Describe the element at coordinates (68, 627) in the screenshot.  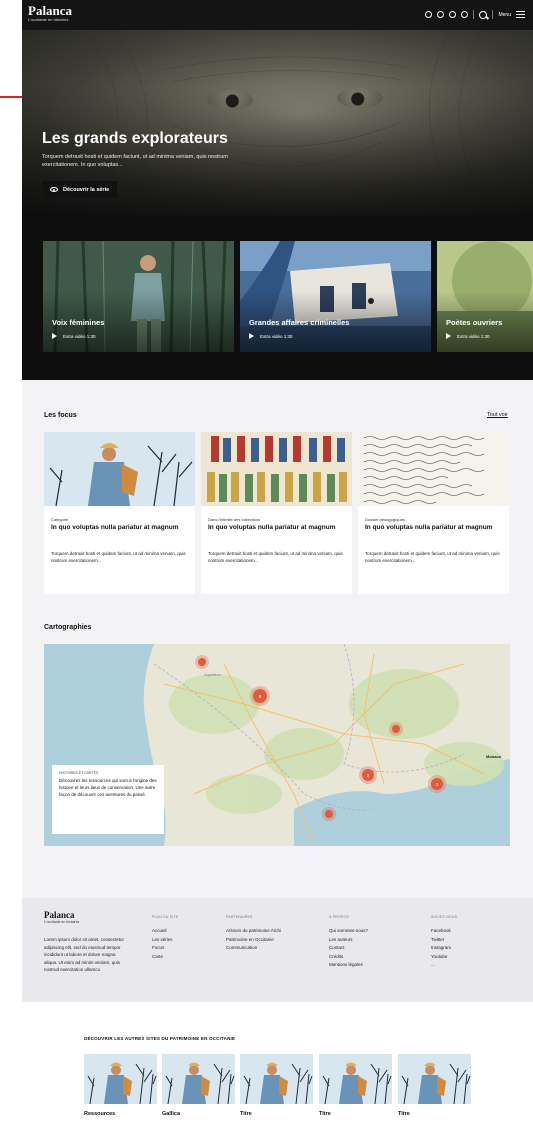
I see `map-section-title: Cartographies` at that location.